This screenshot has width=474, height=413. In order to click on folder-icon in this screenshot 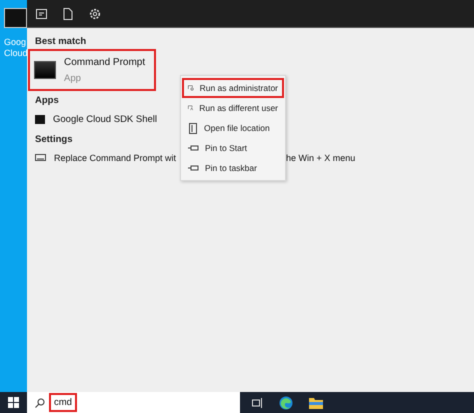, I will do `click(316, 402)`.